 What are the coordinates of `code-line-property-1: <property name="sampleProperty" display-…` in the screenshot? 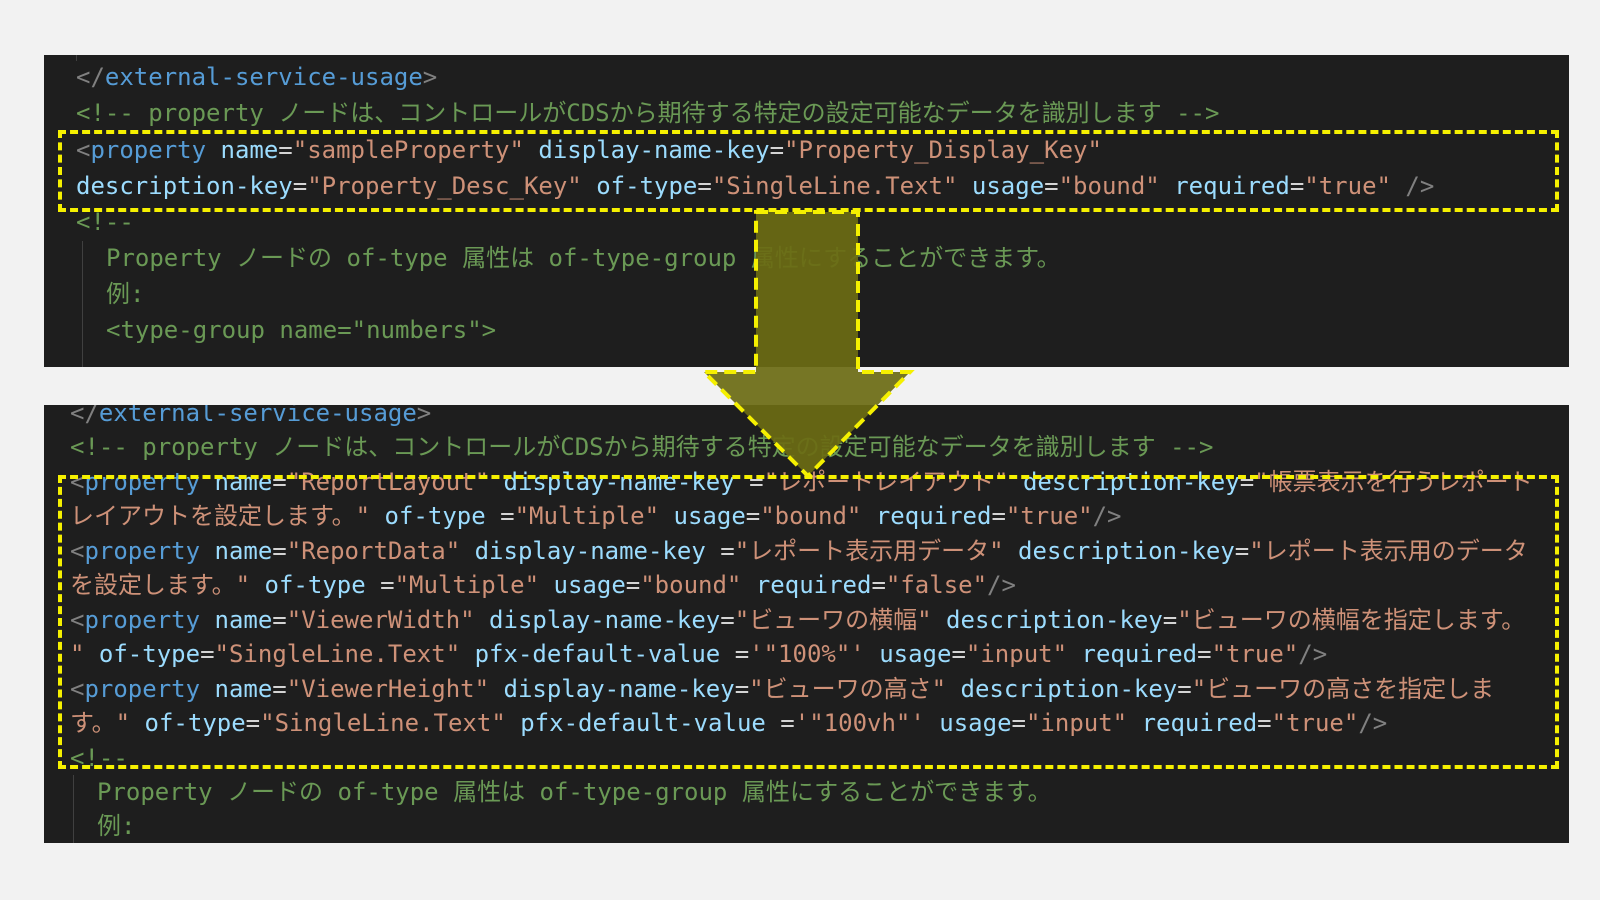 It's located at (589, 150).